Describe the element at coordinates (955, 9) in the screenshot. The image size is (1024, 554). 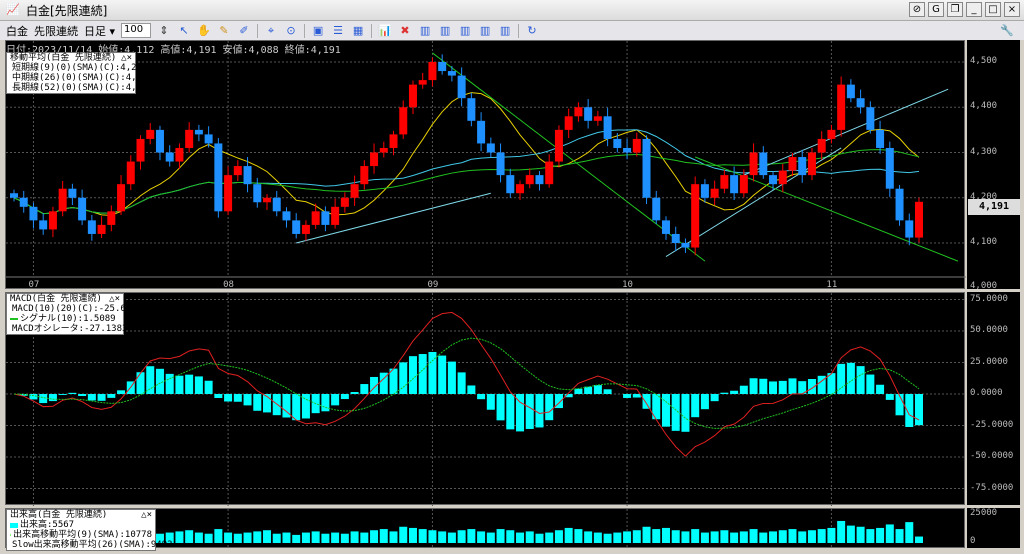
I see `copy-window-icon: ❐` at that location.